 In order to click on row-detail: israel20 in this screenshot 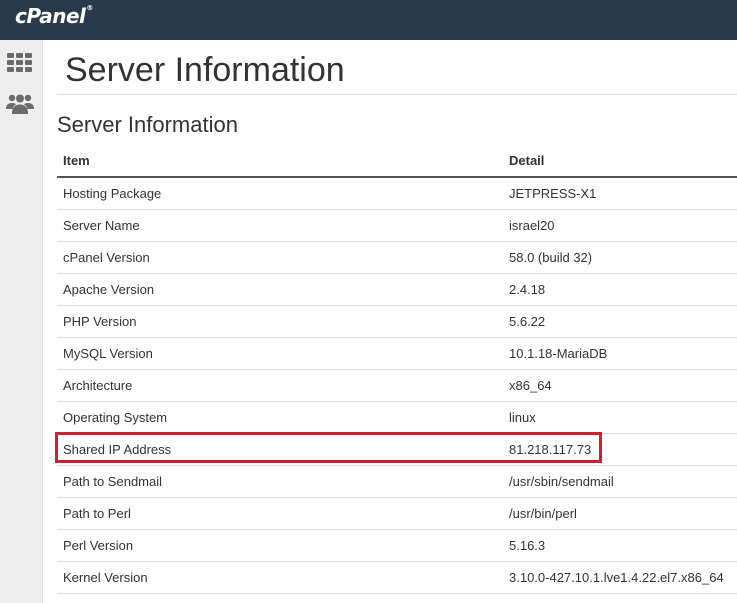, I will do `click(620, 225)`.